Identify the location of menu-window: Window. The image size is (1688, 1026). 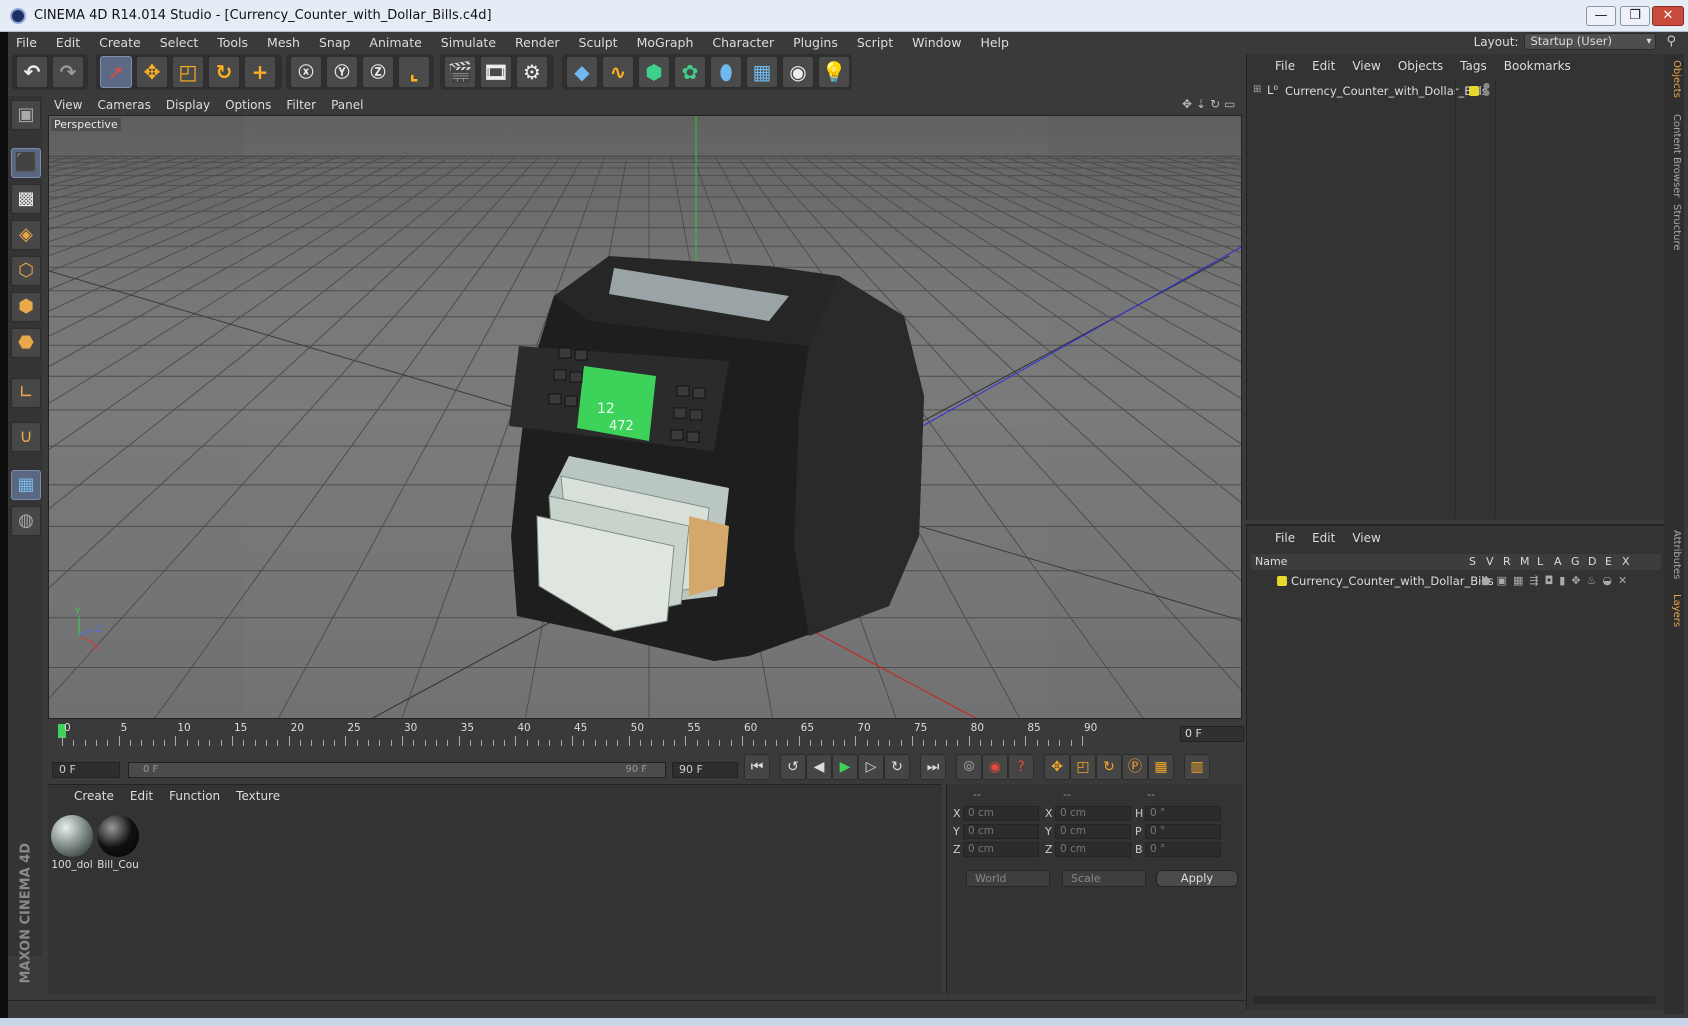
(936, 42).